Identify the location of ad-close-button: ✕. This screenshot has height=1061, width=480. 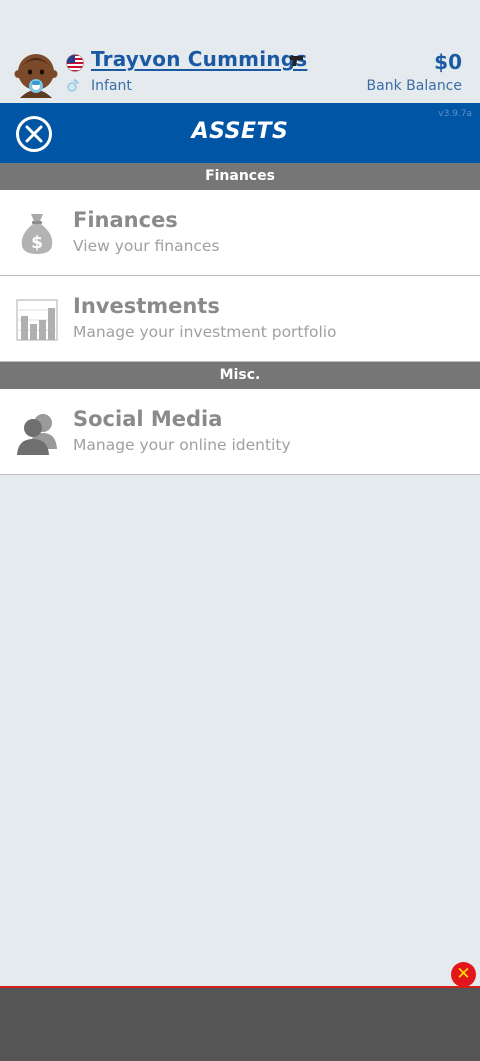
(463, 974).